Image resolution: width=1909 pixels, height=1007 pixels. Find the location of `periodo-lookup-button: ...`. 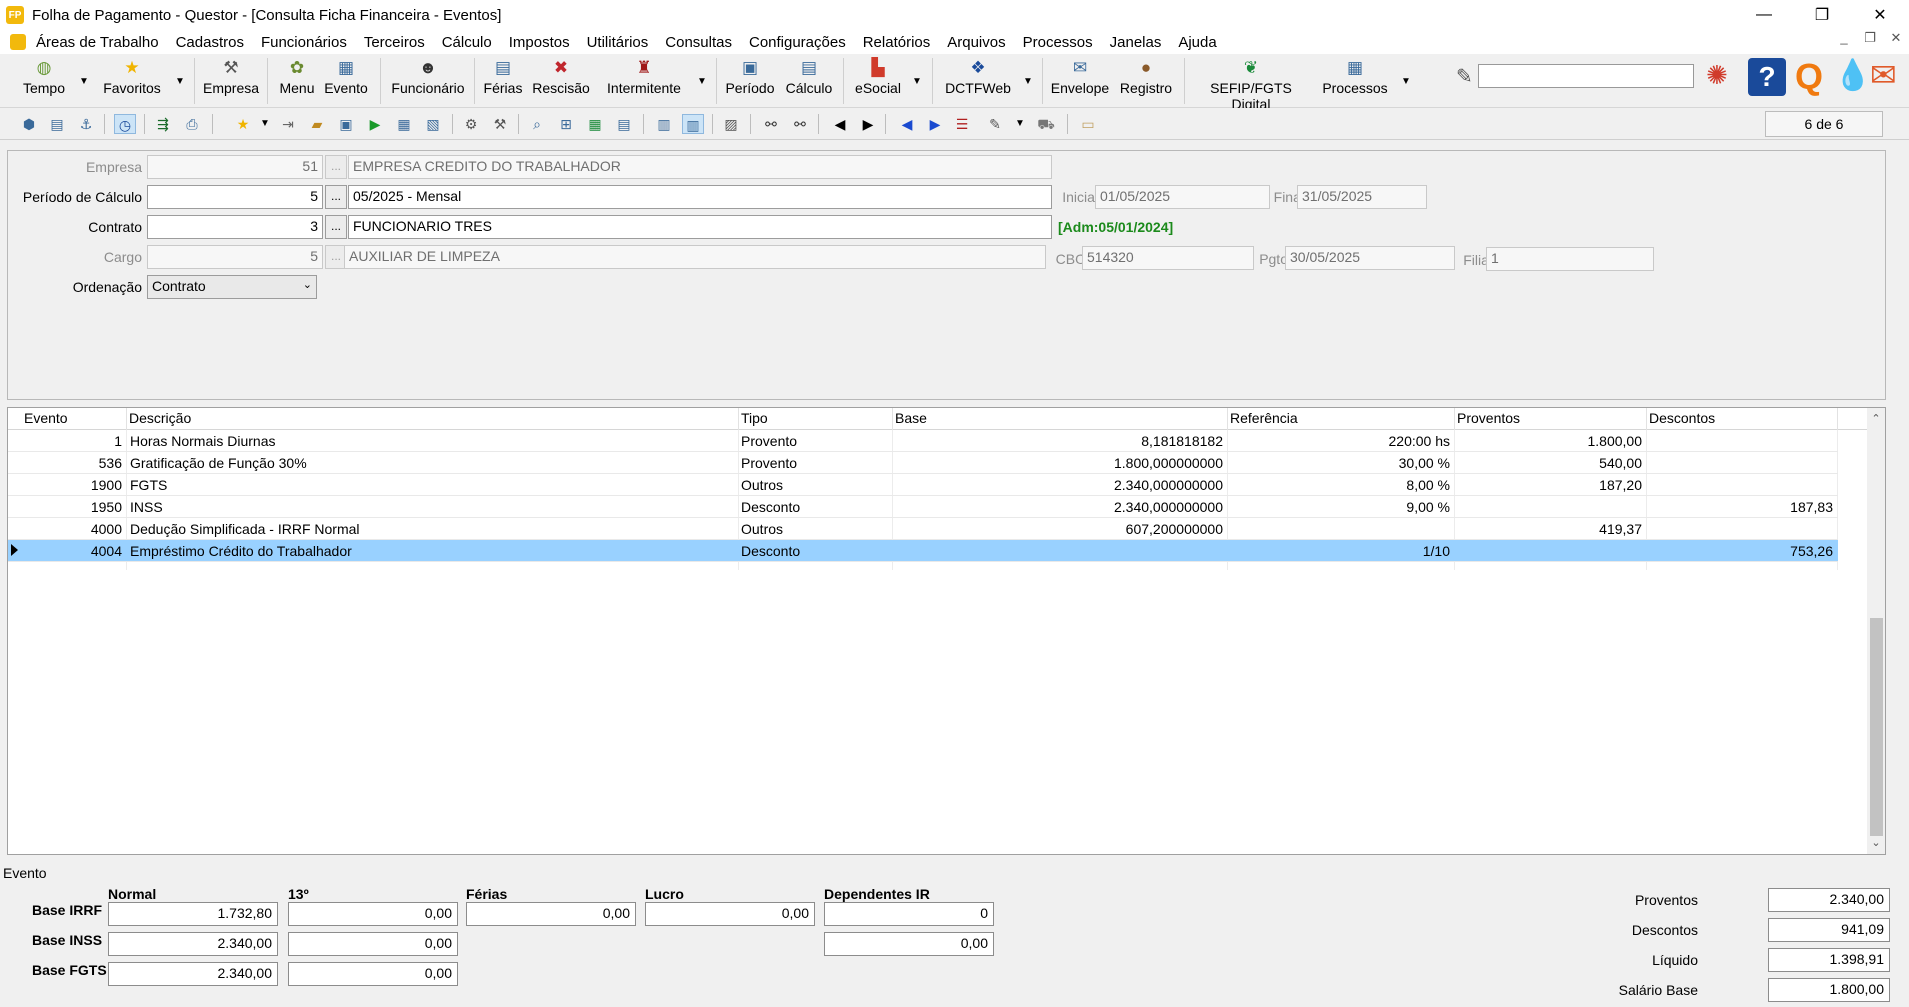

periodo-lookup-button: ... is located at coordinates (336, 197).